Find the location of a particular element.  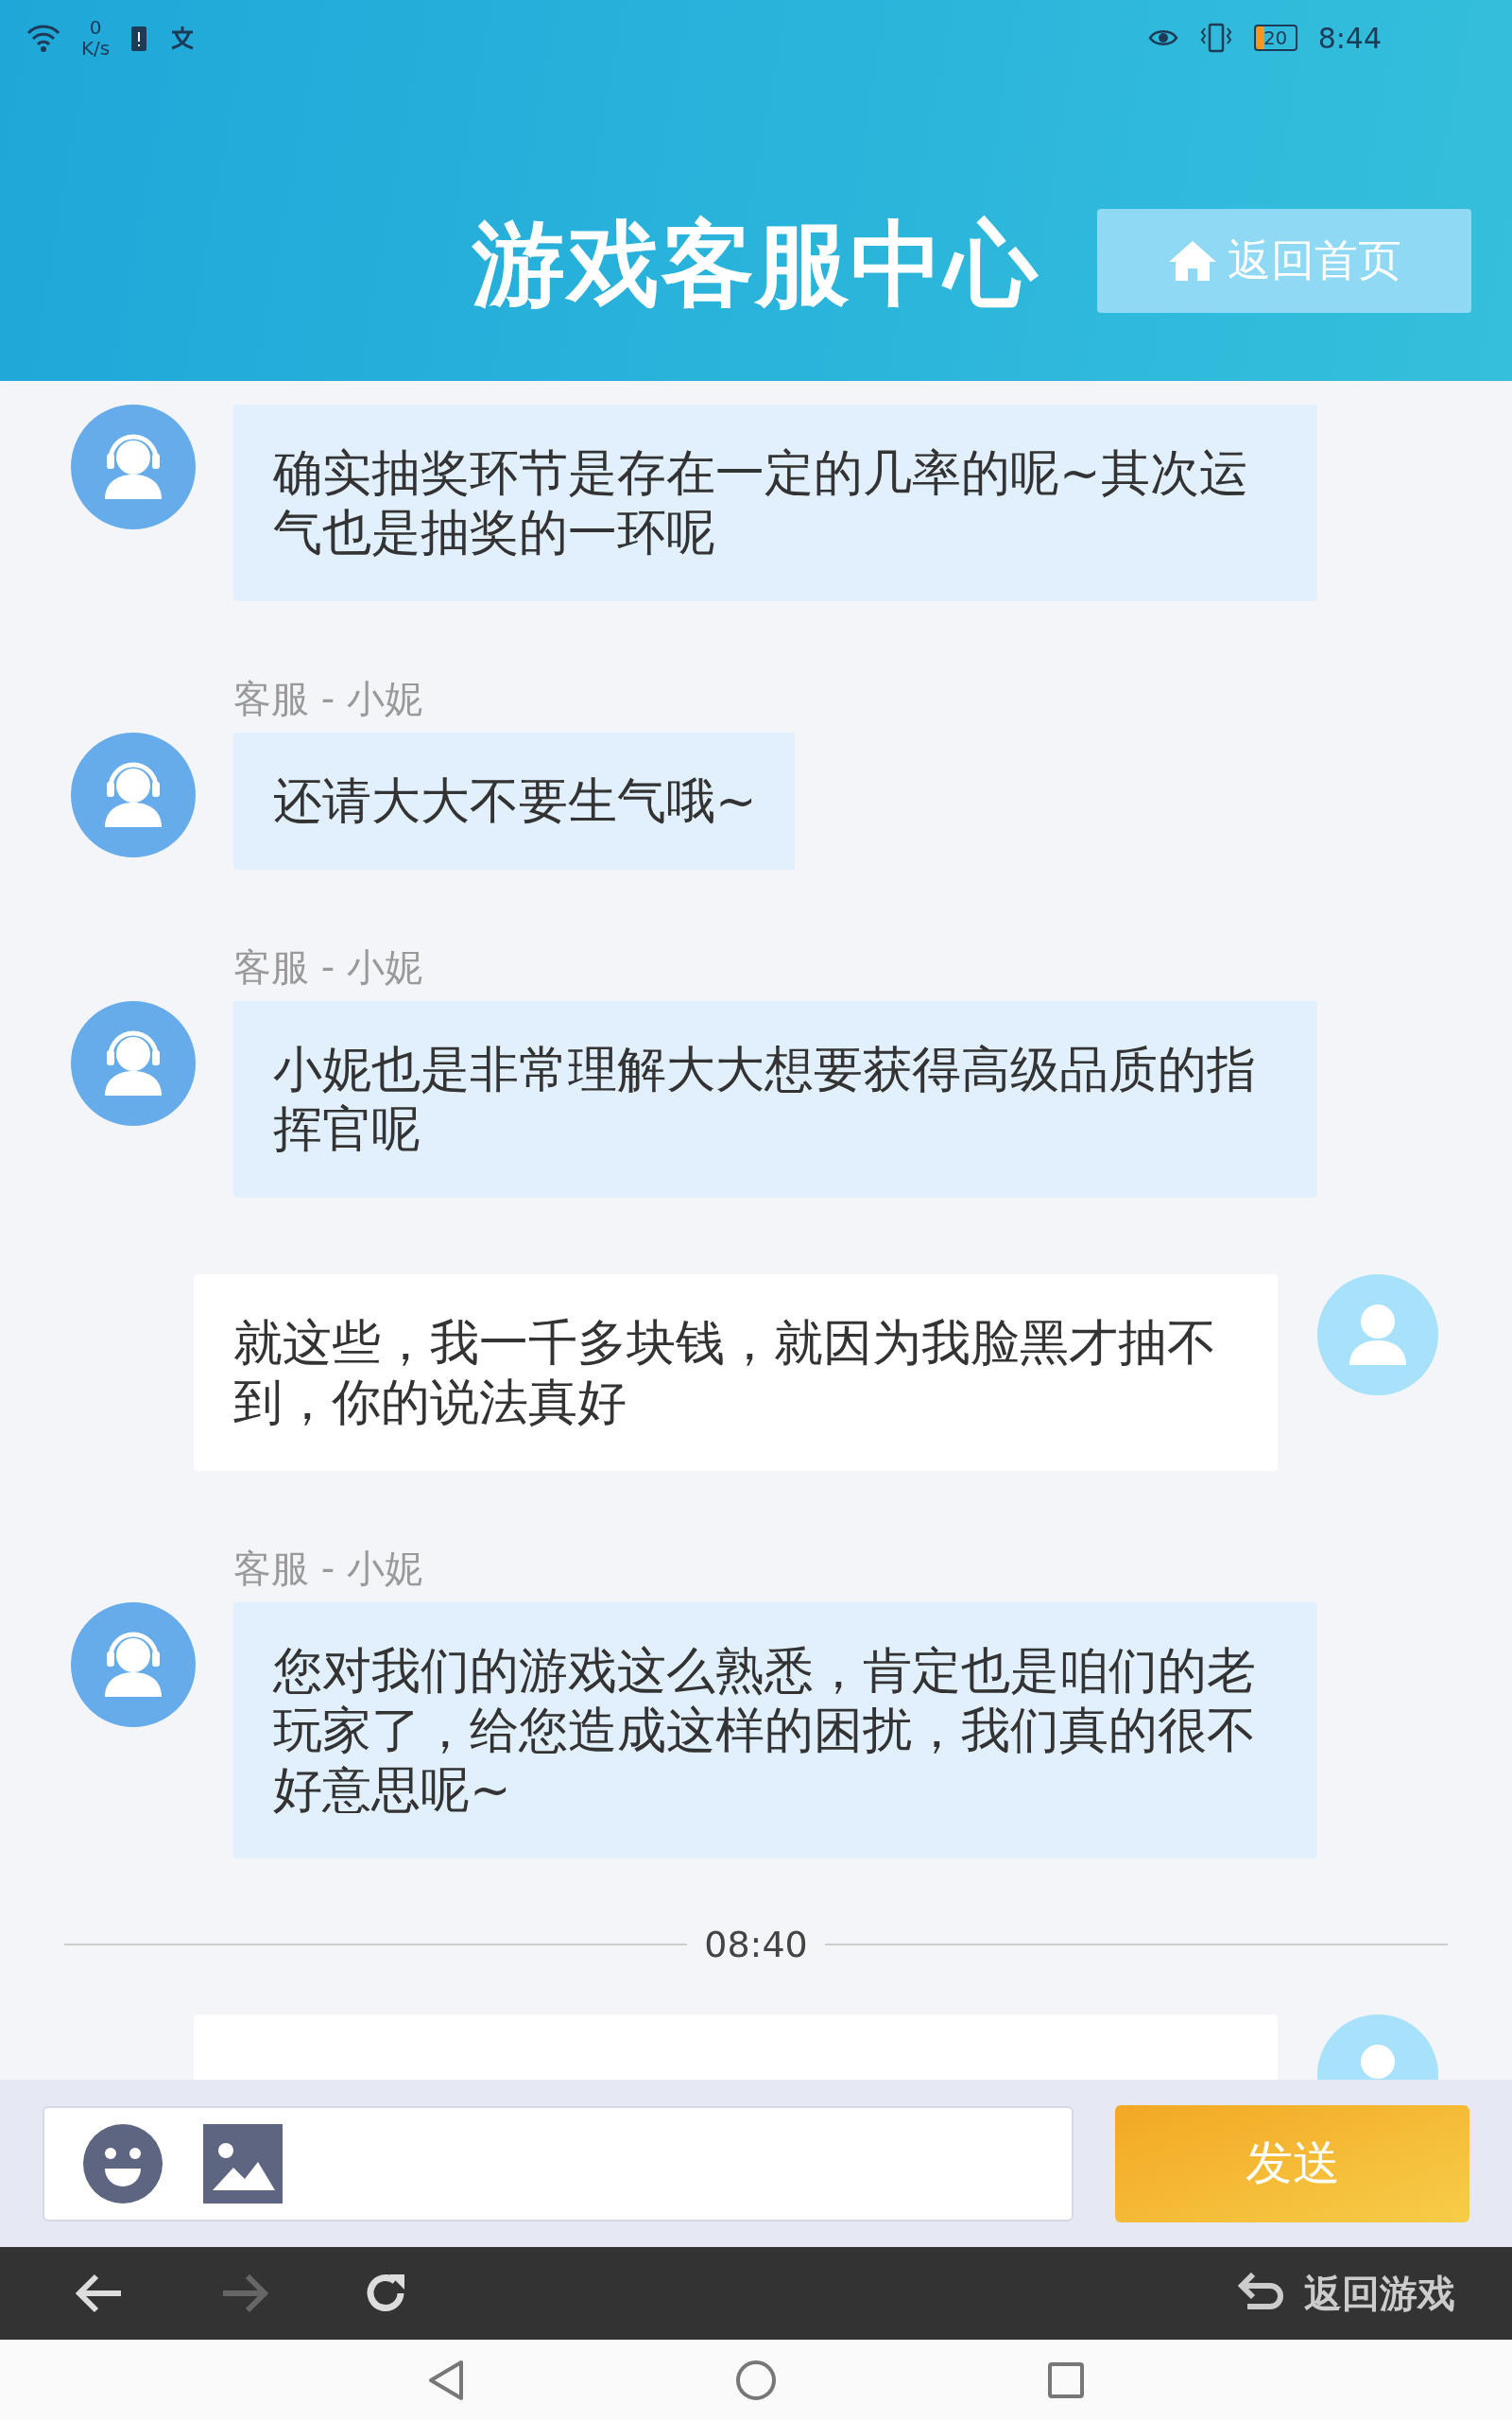

wifi-icon is located at coordinates (43, 38).